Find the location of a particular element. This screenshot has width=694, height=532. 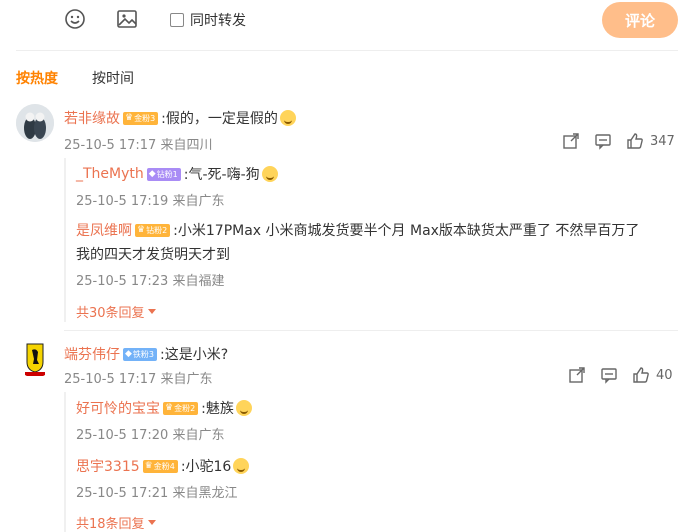

timestamp: 25-10-5 17:23 is located at coordinates (122, 281).